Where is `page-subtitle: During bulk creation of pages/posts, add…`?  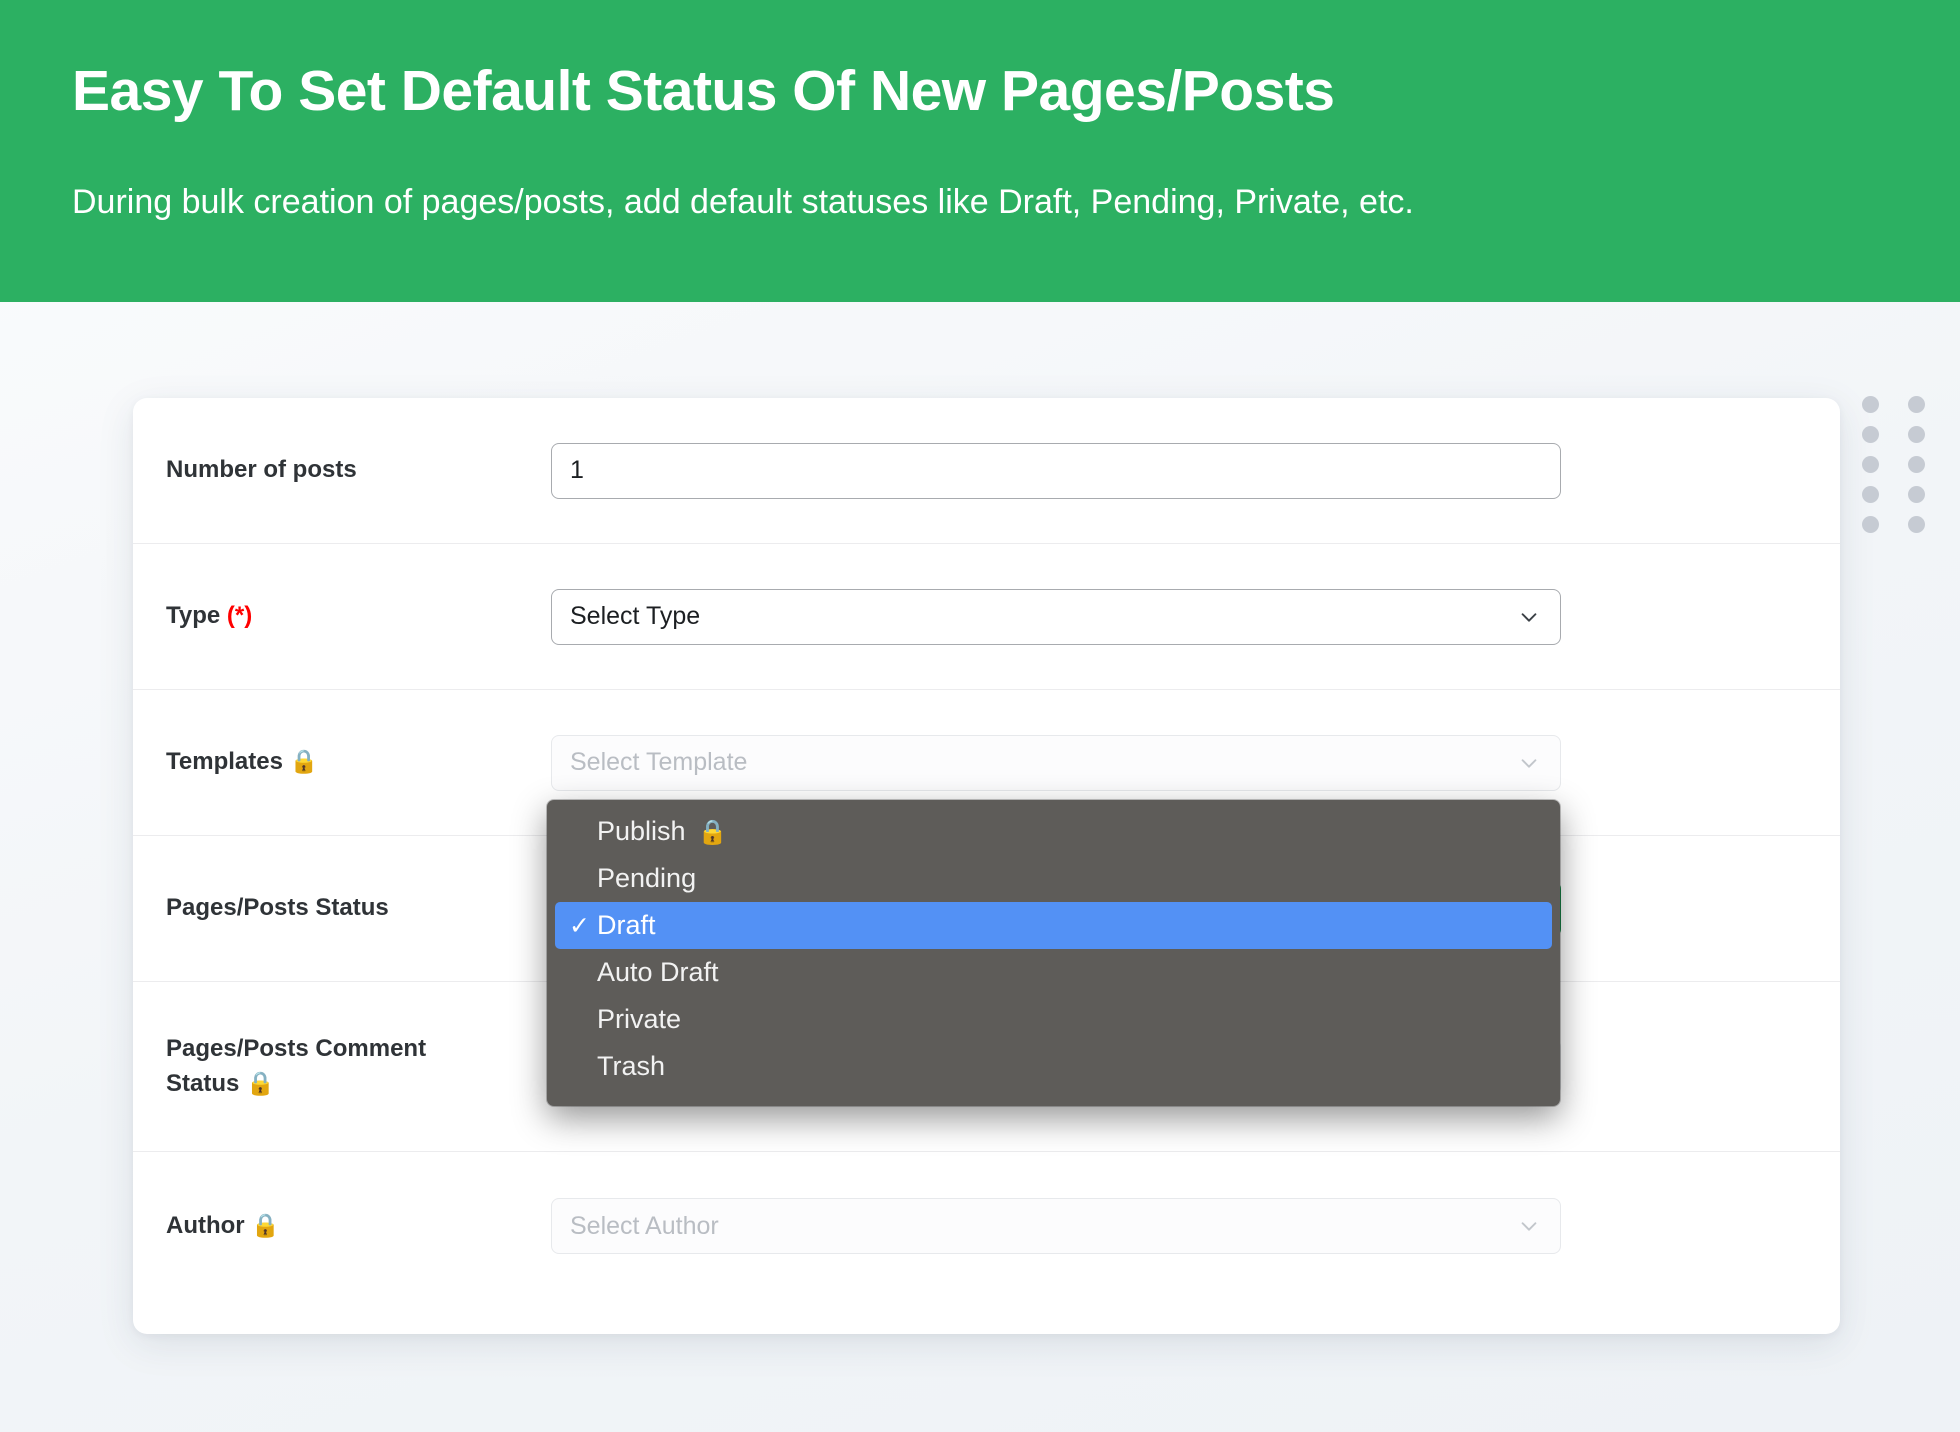 page-subtitle: During bulk creation of pages/posts, add… is located at coordinates (743, 202).